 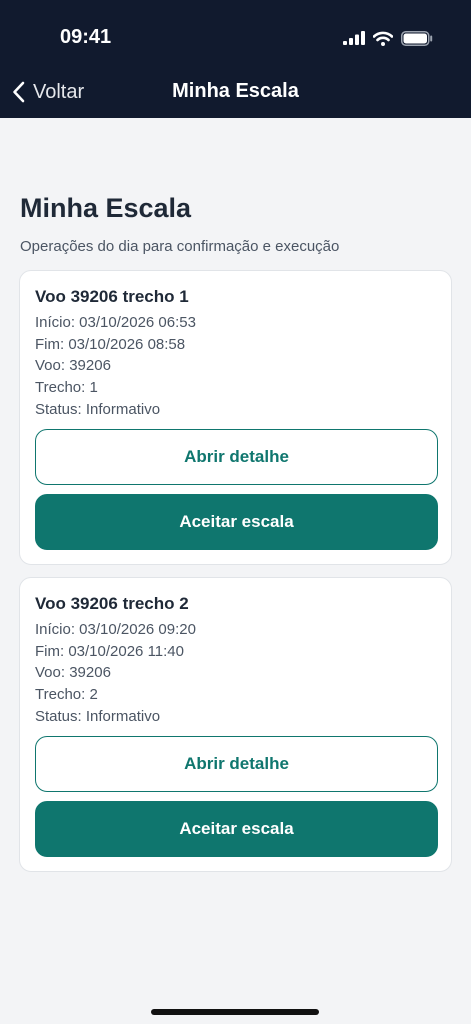 I want to click on card-start-time: Início: 03/10/2026 06:53, so click(x=115, y=322).